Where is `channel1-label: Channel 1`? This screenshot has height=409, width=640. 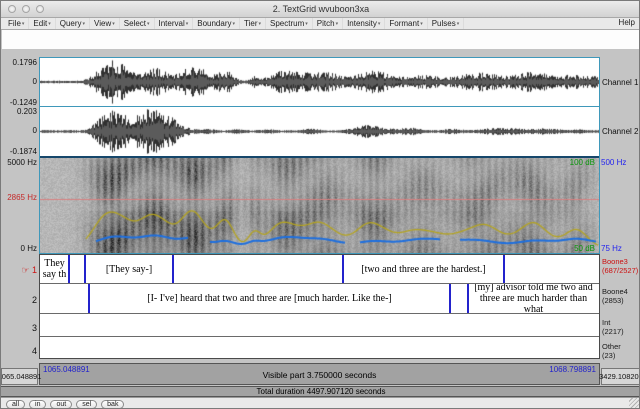
channel1-label: Channel 1 is located at coordinates (620, 82).